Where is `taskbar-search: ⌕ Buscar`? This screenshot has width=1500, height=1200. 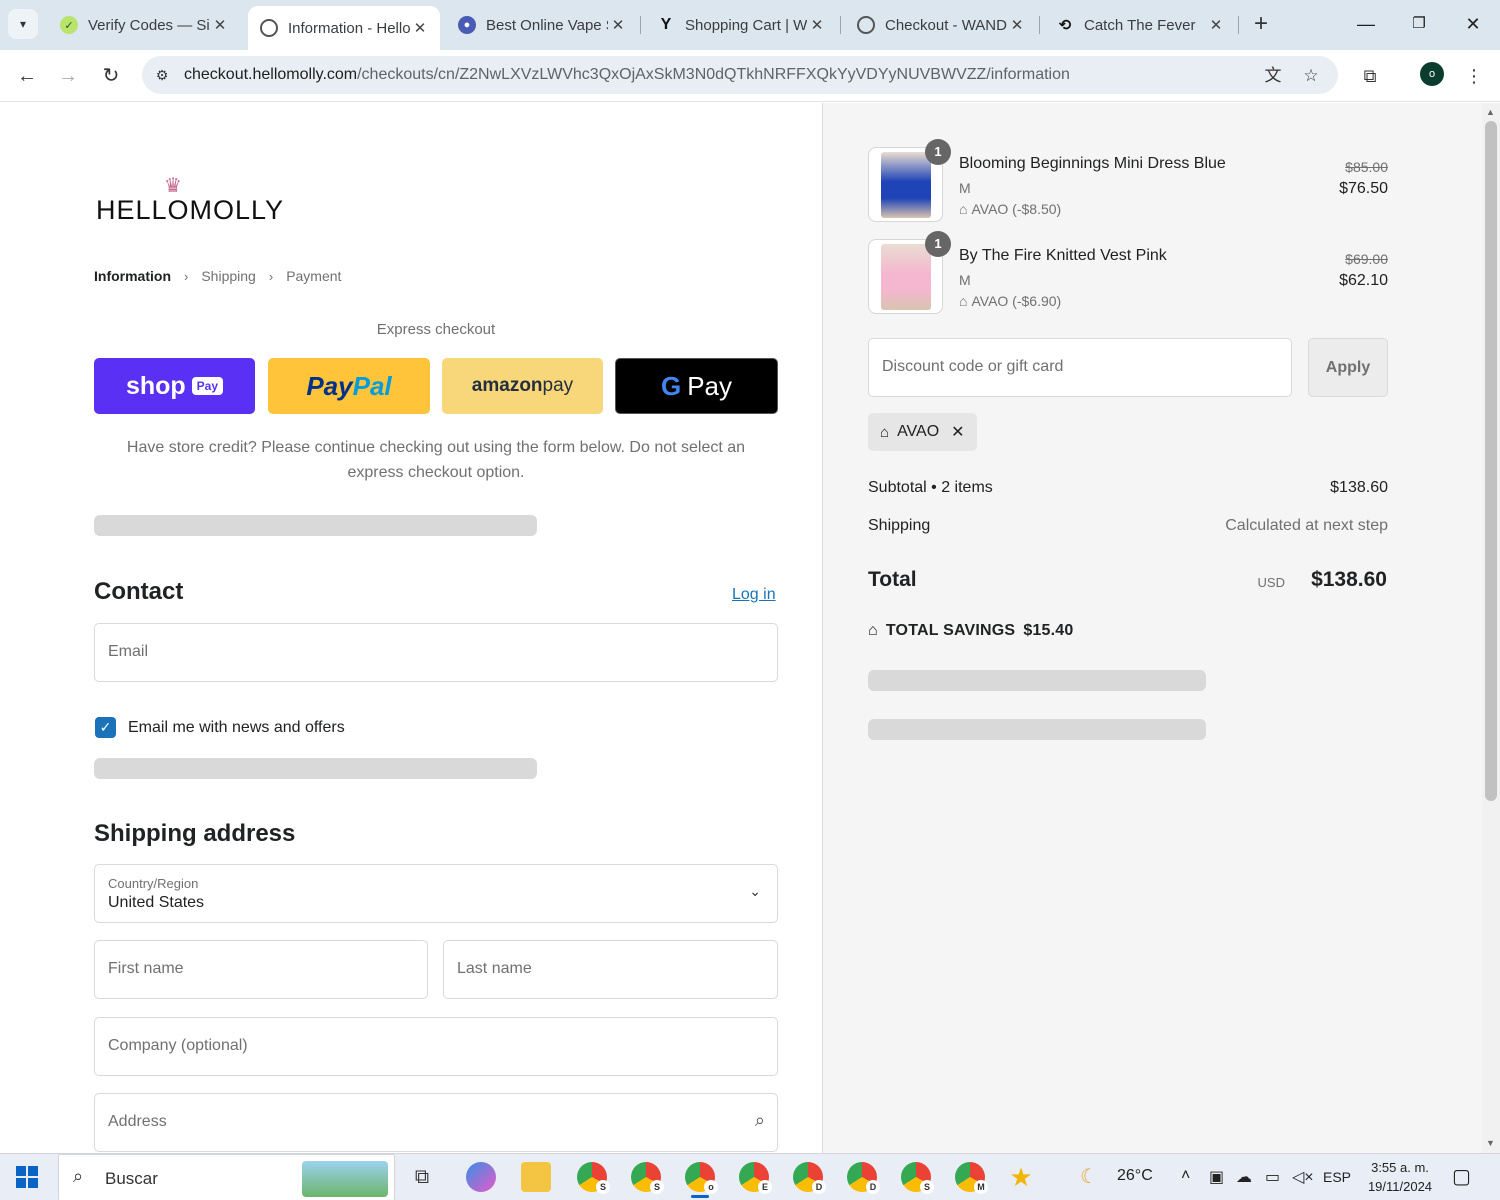
taskbar-search: ⌕ Buscar is located at coordinates (226, 1177).